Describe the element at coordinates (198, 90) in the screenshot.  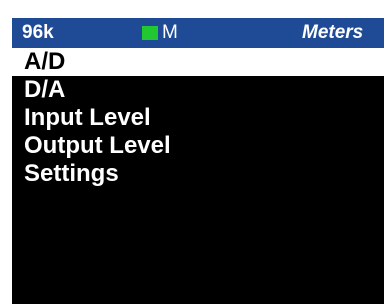
I see `menu-item-da: D/A` at that location.